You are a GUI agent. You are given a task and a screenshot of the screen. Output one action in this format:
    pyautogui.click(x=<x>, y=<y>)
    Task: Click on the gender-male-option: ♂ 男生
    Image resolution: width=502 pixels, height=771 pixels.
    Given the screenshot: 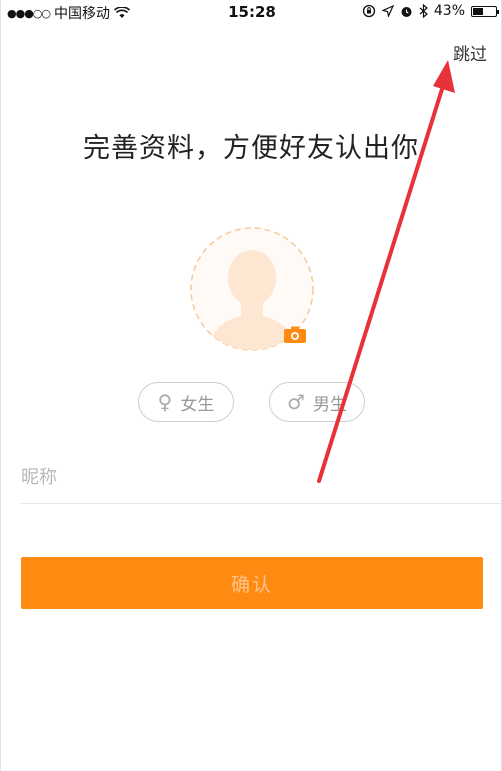 What is the action you would take?
    pyautogui.click(x=317, y=402)
    